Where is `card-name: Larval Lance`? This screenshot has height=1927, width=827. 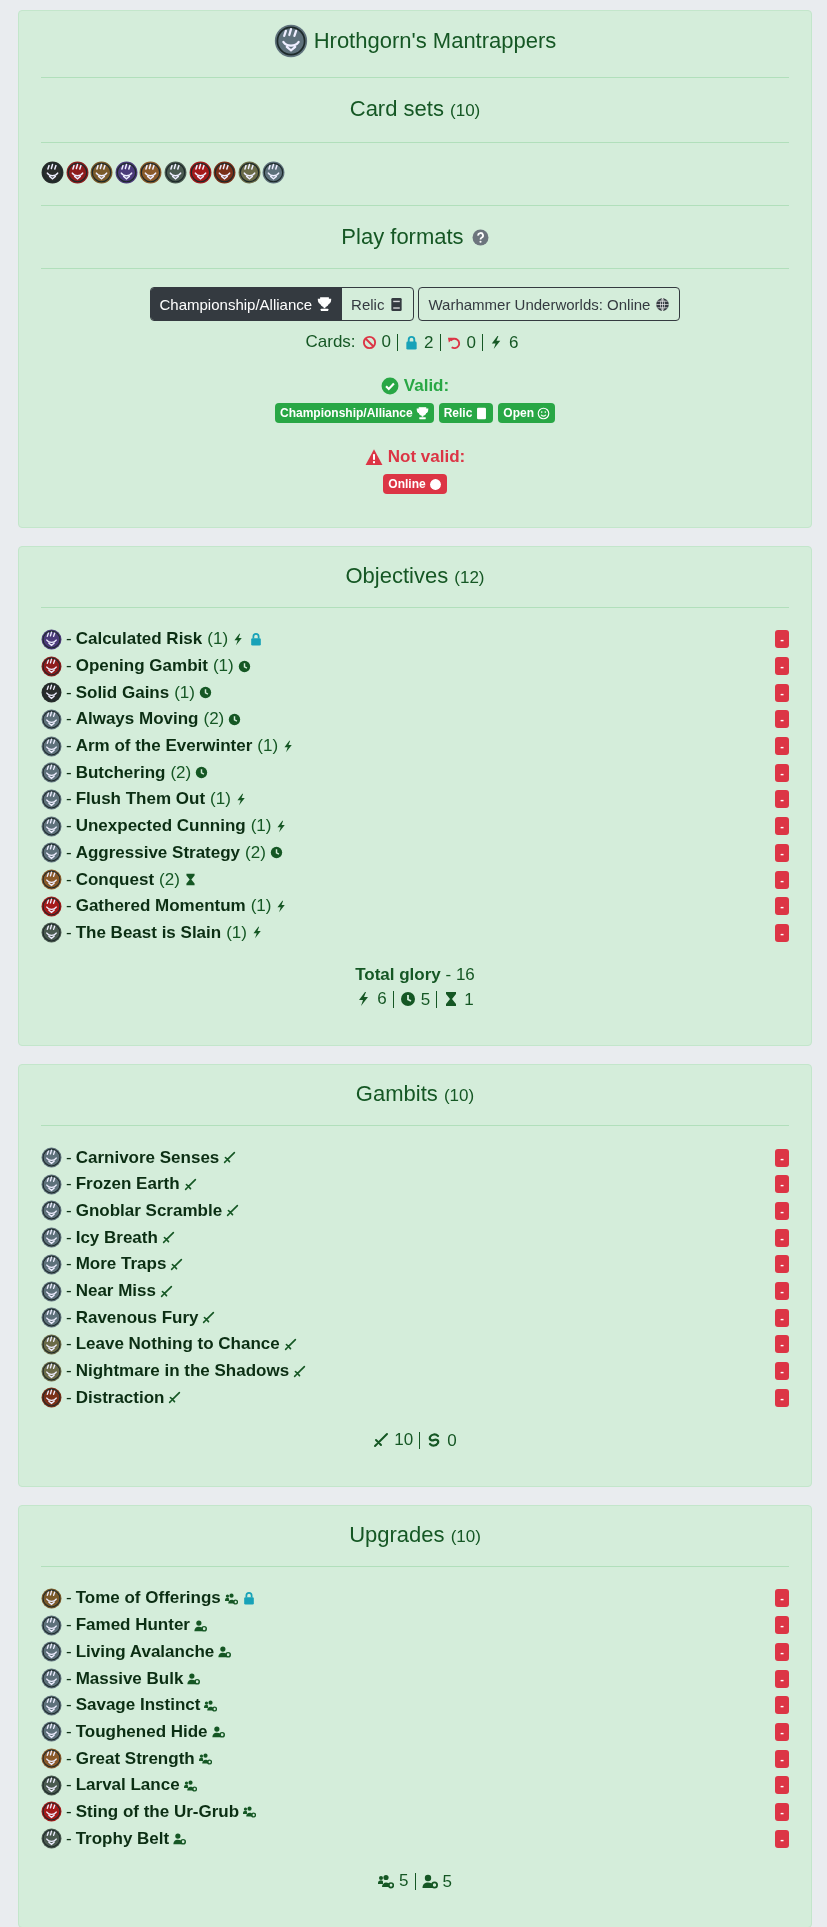
card-name: Larval Lance is located at coordinates (127, 1785).